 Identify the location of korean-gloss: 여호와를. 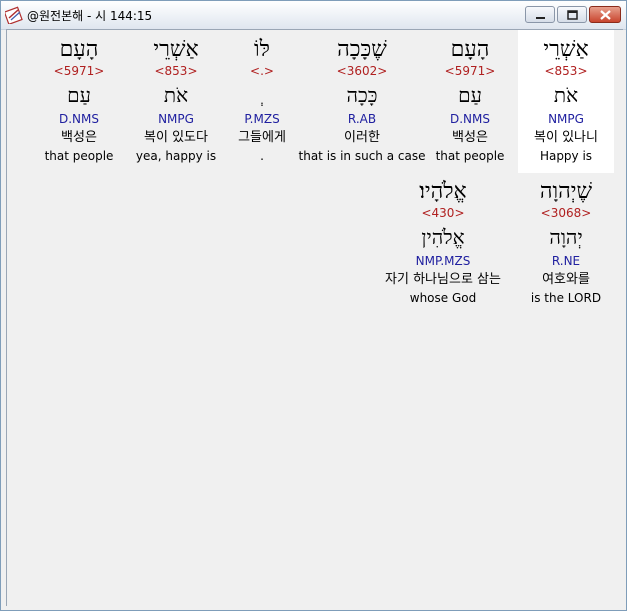
(566, 279).